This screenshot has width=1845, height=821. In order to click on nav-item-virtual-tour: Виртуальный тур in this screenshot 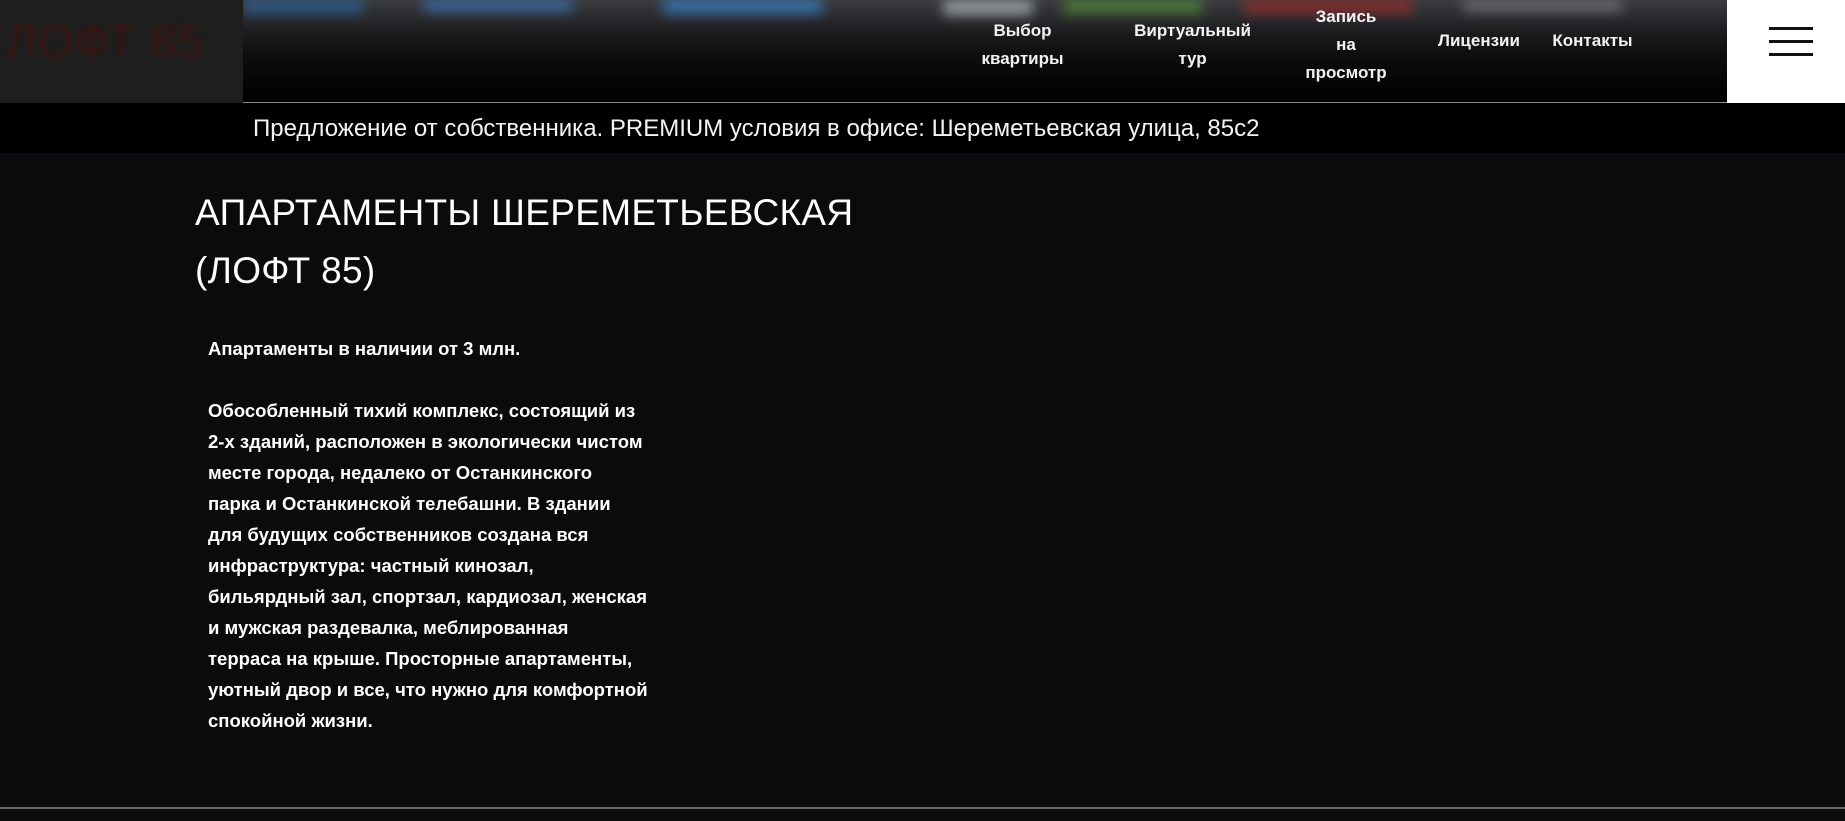, I will do `click(1192, 45)`.